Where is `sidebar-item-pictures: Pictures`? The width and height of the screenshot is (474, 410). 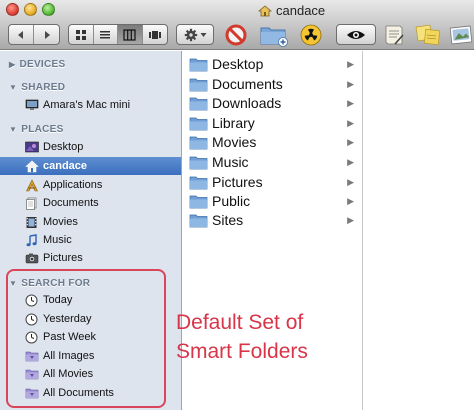
sidebar-item-pictures: Pictures is located at coordinates (90, 258).